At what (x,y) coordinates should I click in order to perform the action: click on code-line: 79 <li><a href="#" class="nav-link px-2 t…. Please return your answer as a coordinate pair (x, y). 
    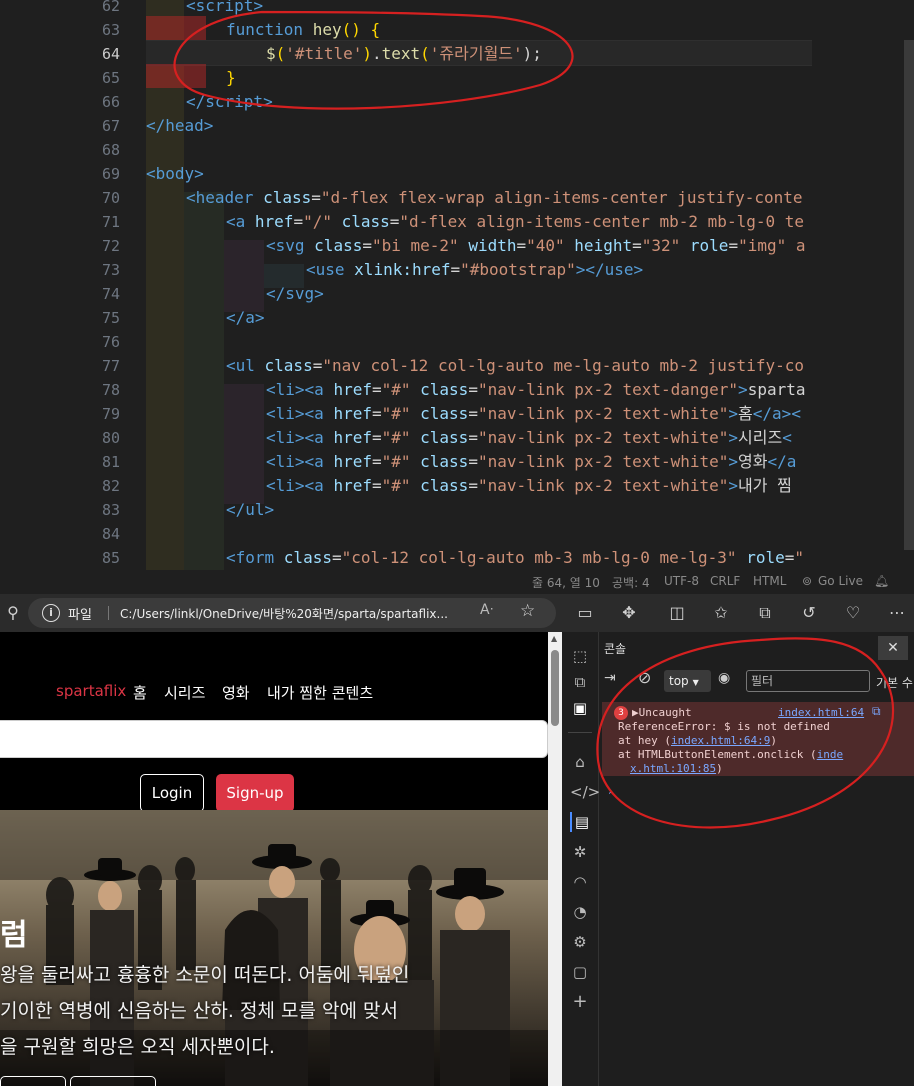
    Looking at the image, I should click on (457, 414).